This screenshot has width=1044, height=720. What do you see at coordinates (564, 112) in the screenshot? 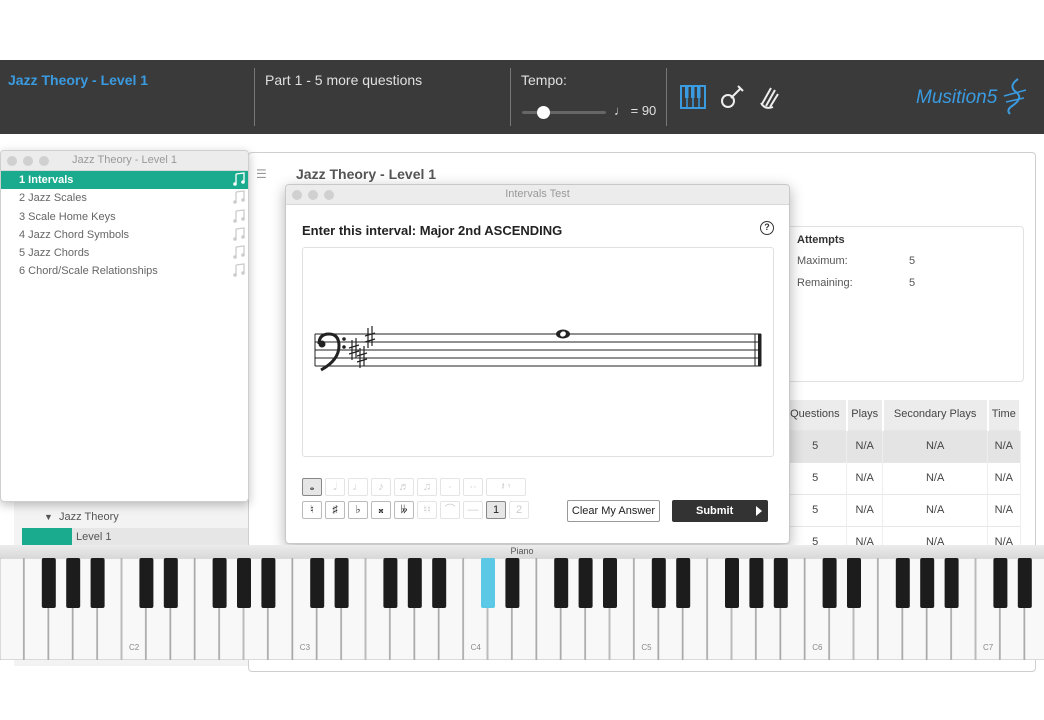
I see `tempo-slider` at bounding box center [564, 112].